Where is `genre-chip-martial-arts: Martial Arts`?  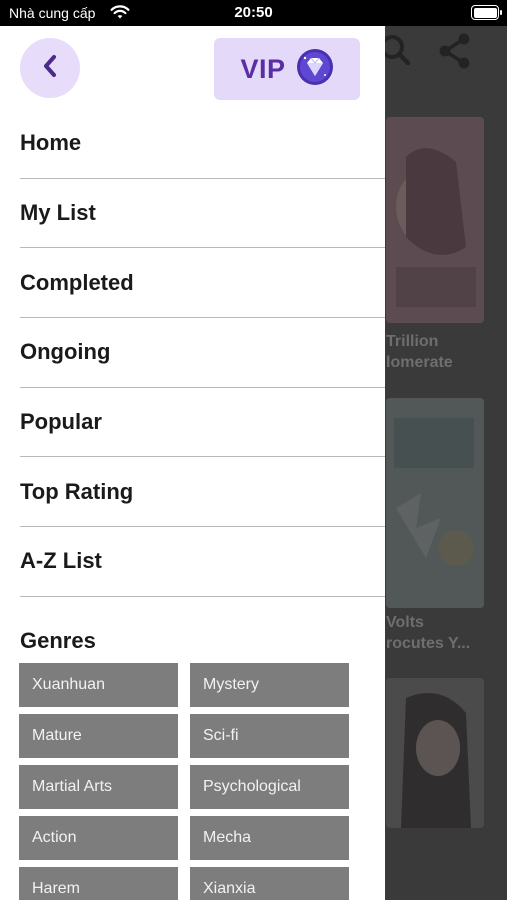 genre-chip-martial-arts: Martial Arts is located at coordinates (98, 787).